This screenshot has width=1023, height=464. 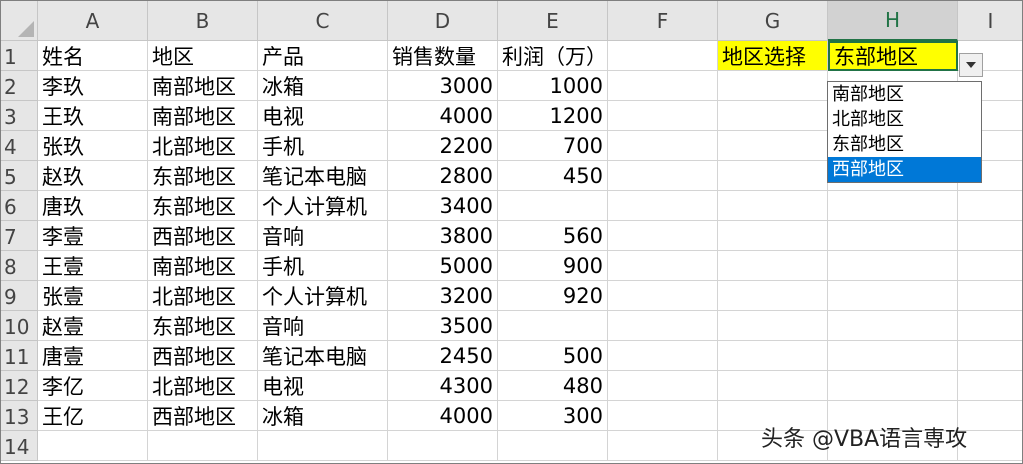 What do you see at coordinates (443, 146) in the screenshot?
I see `cell-d4: 2200` at bounding box center [443, 146].